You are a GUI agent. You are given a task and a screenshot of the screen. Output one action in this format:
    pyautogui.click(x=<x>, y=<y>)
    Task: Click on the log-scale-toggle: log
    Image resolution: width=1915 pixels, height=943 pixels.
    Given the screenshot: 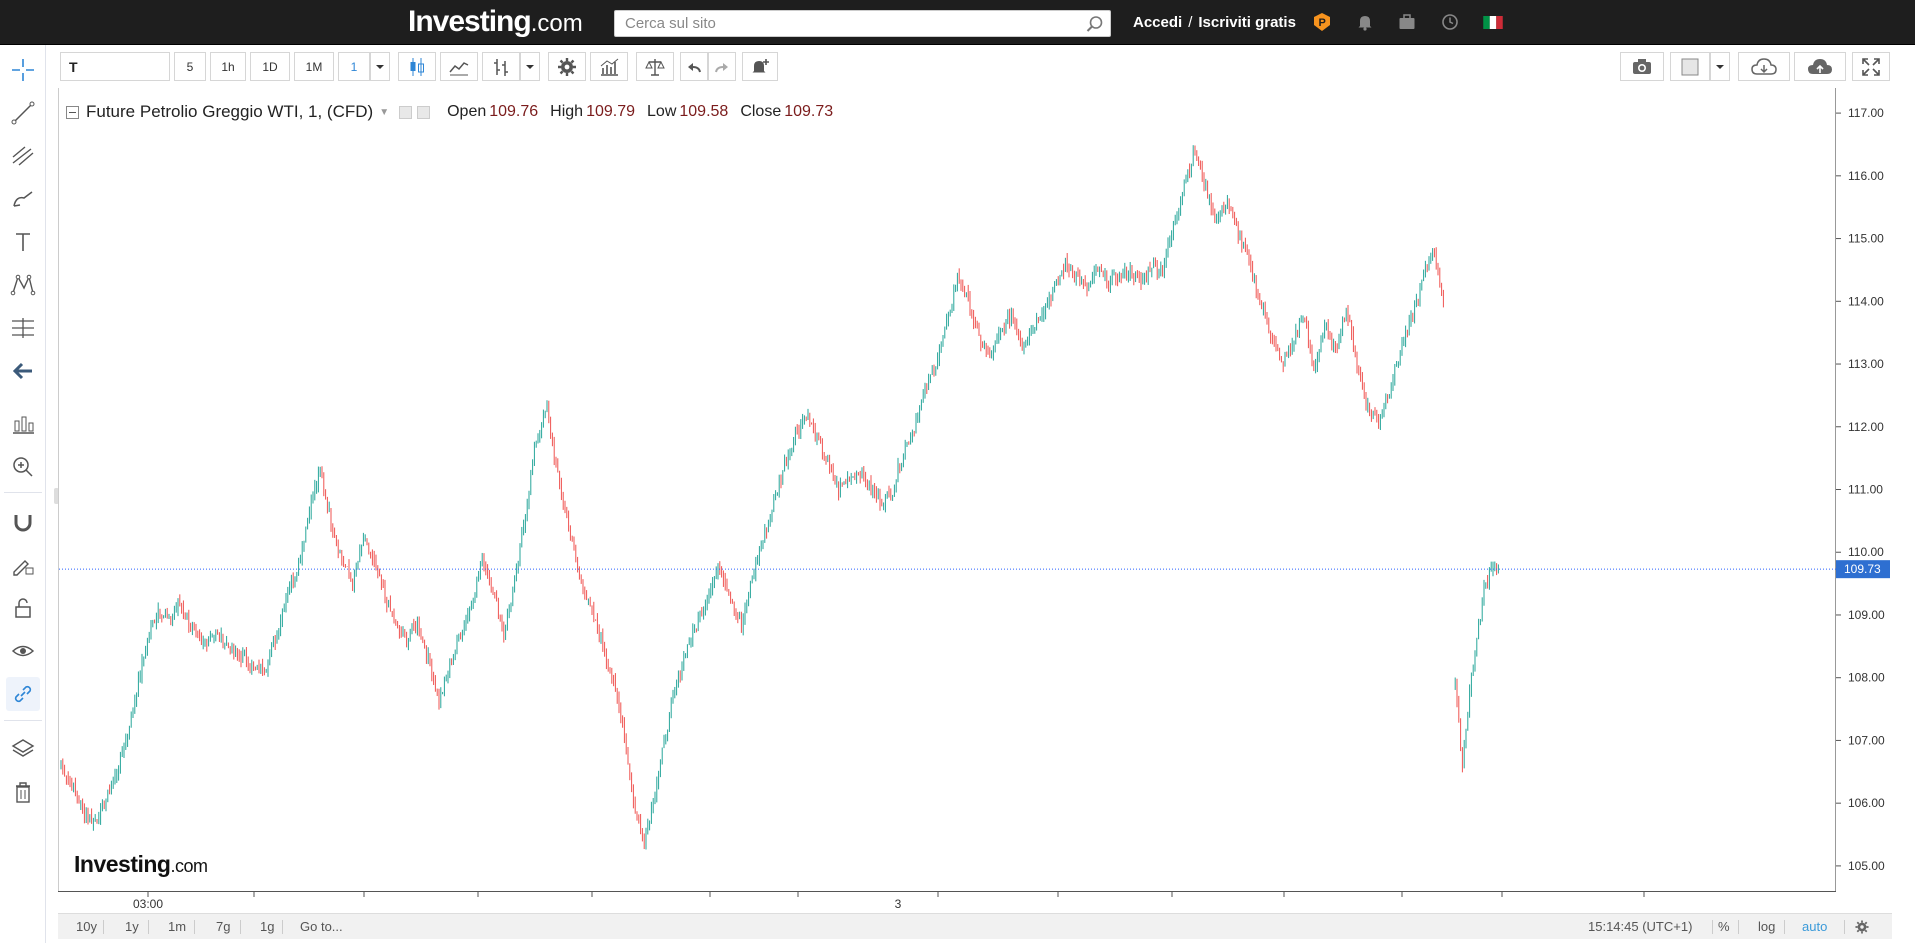 What is the action you would take?
    pyautogui.click(x=1766, y=926)
    